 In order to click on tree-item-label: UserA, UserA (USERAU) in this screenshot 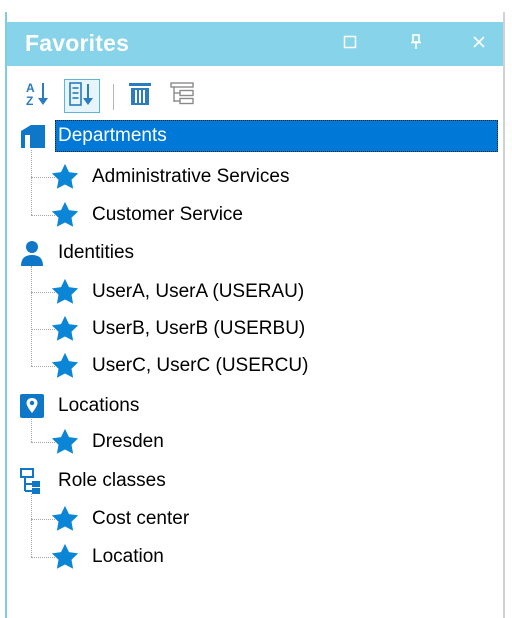, I will do `click(198, 291)`.